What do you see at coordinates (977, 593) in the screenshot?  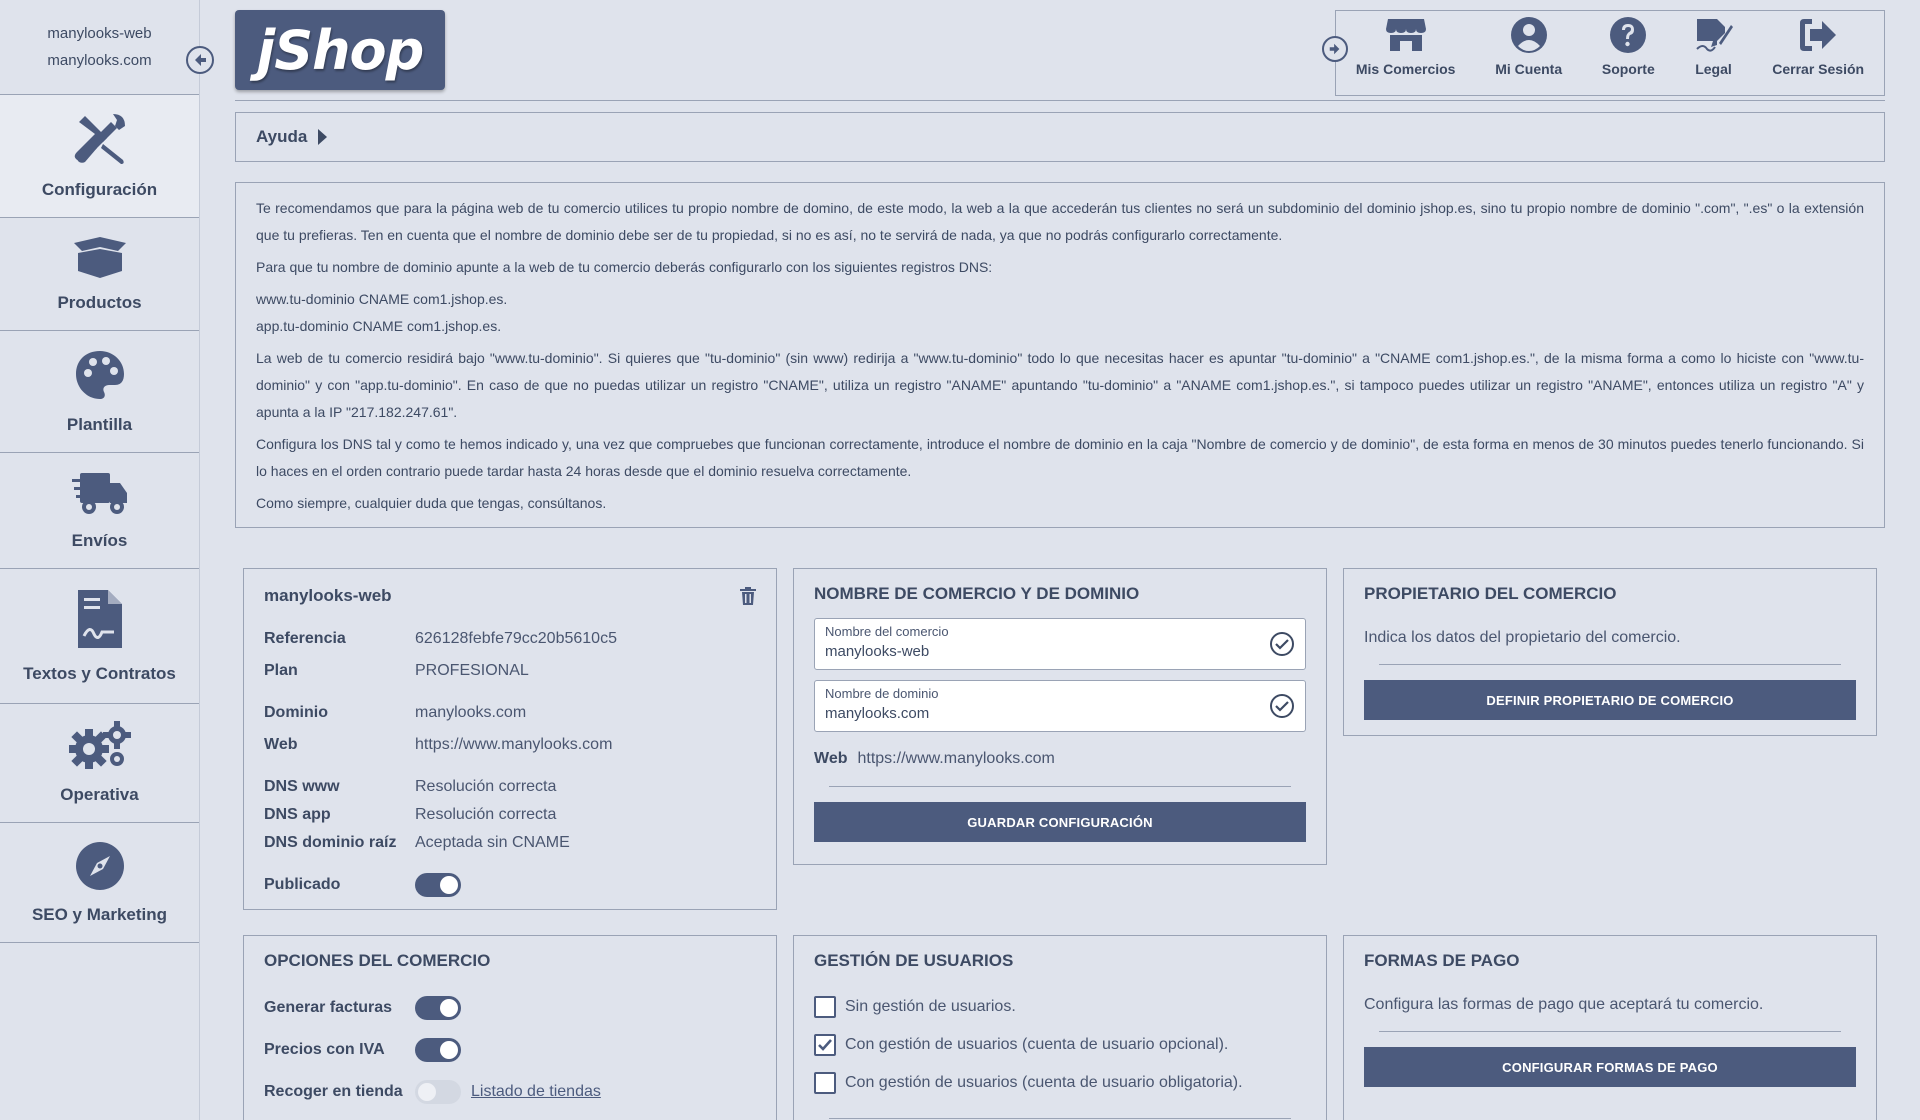 I see `domain-card-title: NOMBRE DE COMERCIO Y DE DOMINIO` at bounding box center [977, 593].